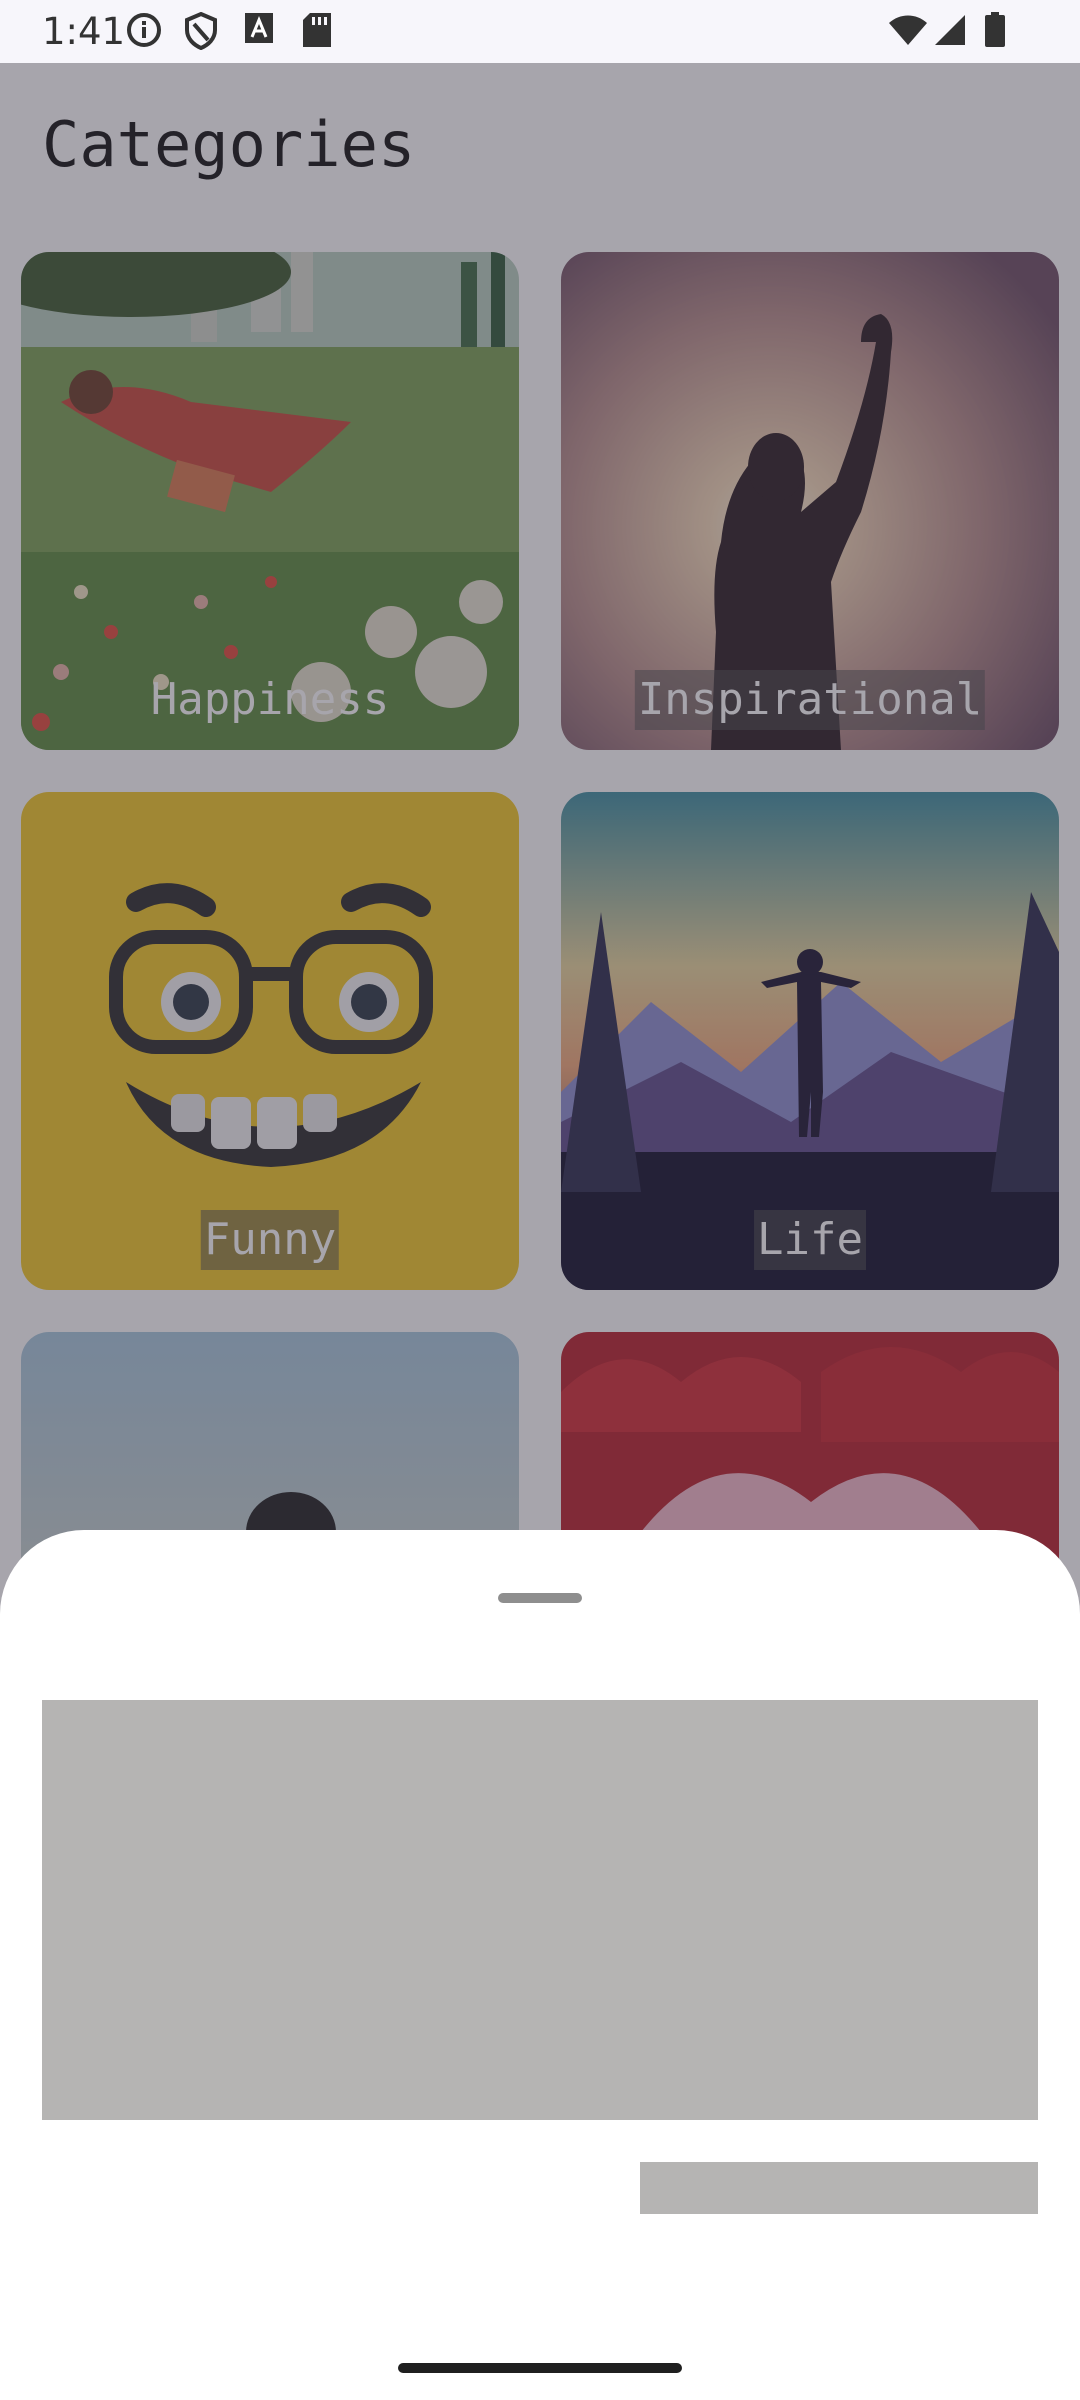 The image size is (1080, 2400). I want to click on signal-icon, so click(950, 30).